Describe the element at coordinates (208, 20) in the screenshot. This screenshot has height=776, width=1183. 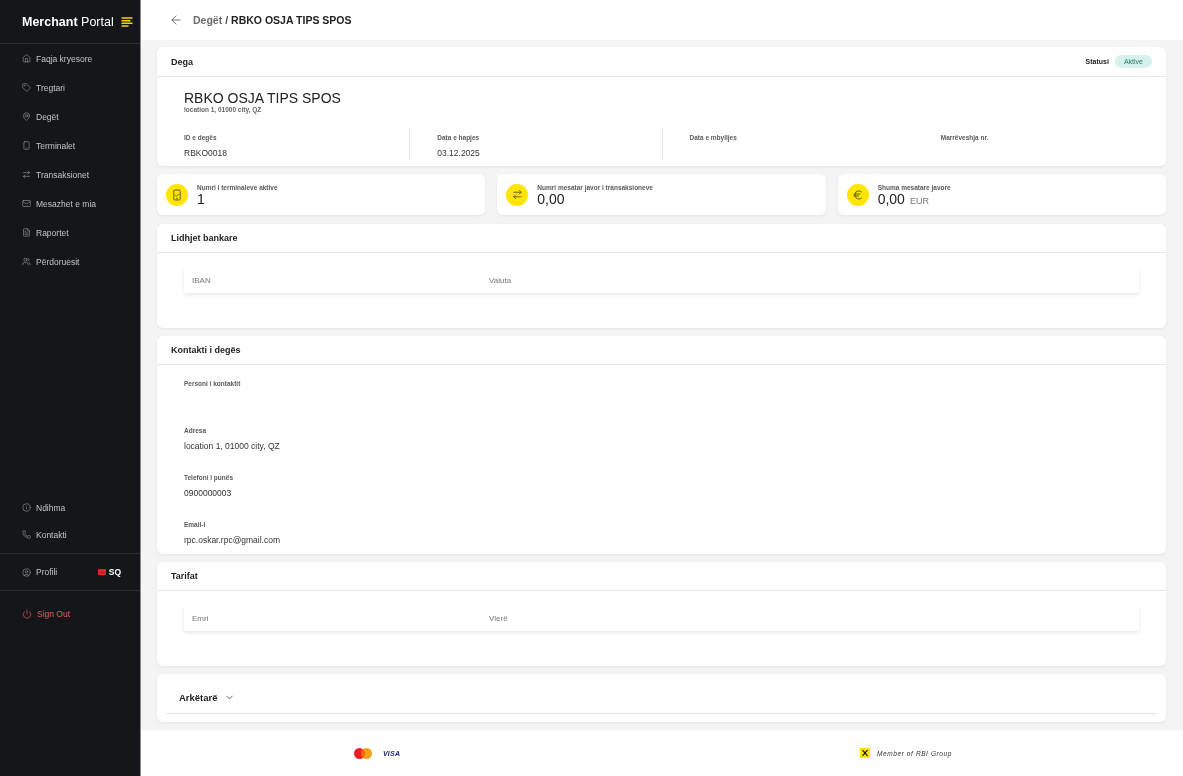
I see `breadcrumb-link: Degët` at that location.